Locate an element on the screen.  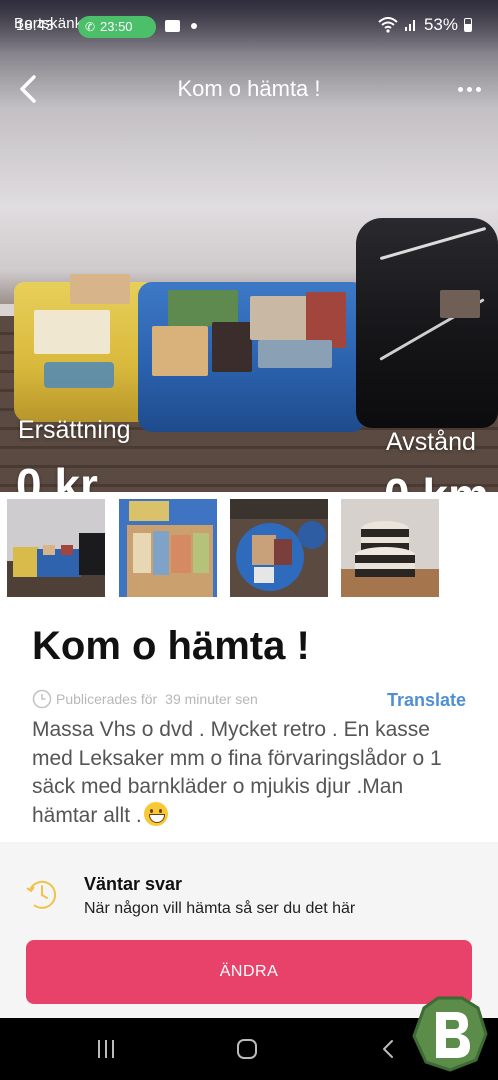
ad-title: Kom o hämta ! is located at coordinates (171, 646).